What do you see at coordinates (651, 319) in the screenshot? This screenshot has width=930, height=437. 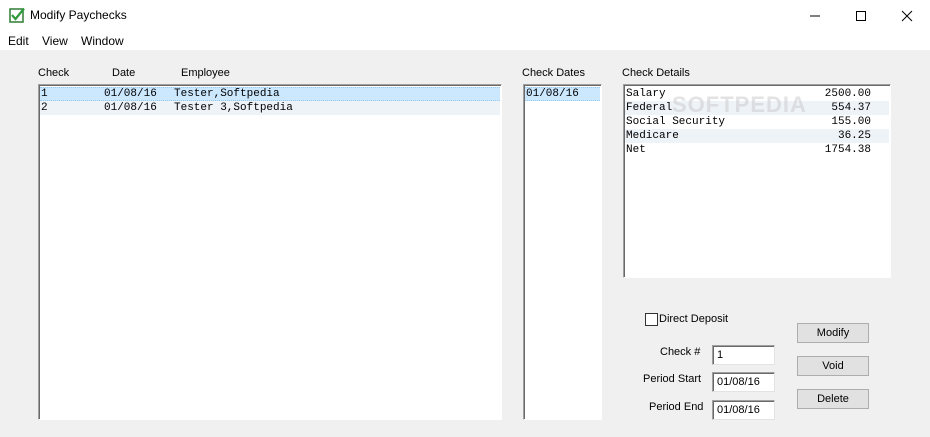 I see `direct-deposit-checkbox` at bounding box center [651, 319].